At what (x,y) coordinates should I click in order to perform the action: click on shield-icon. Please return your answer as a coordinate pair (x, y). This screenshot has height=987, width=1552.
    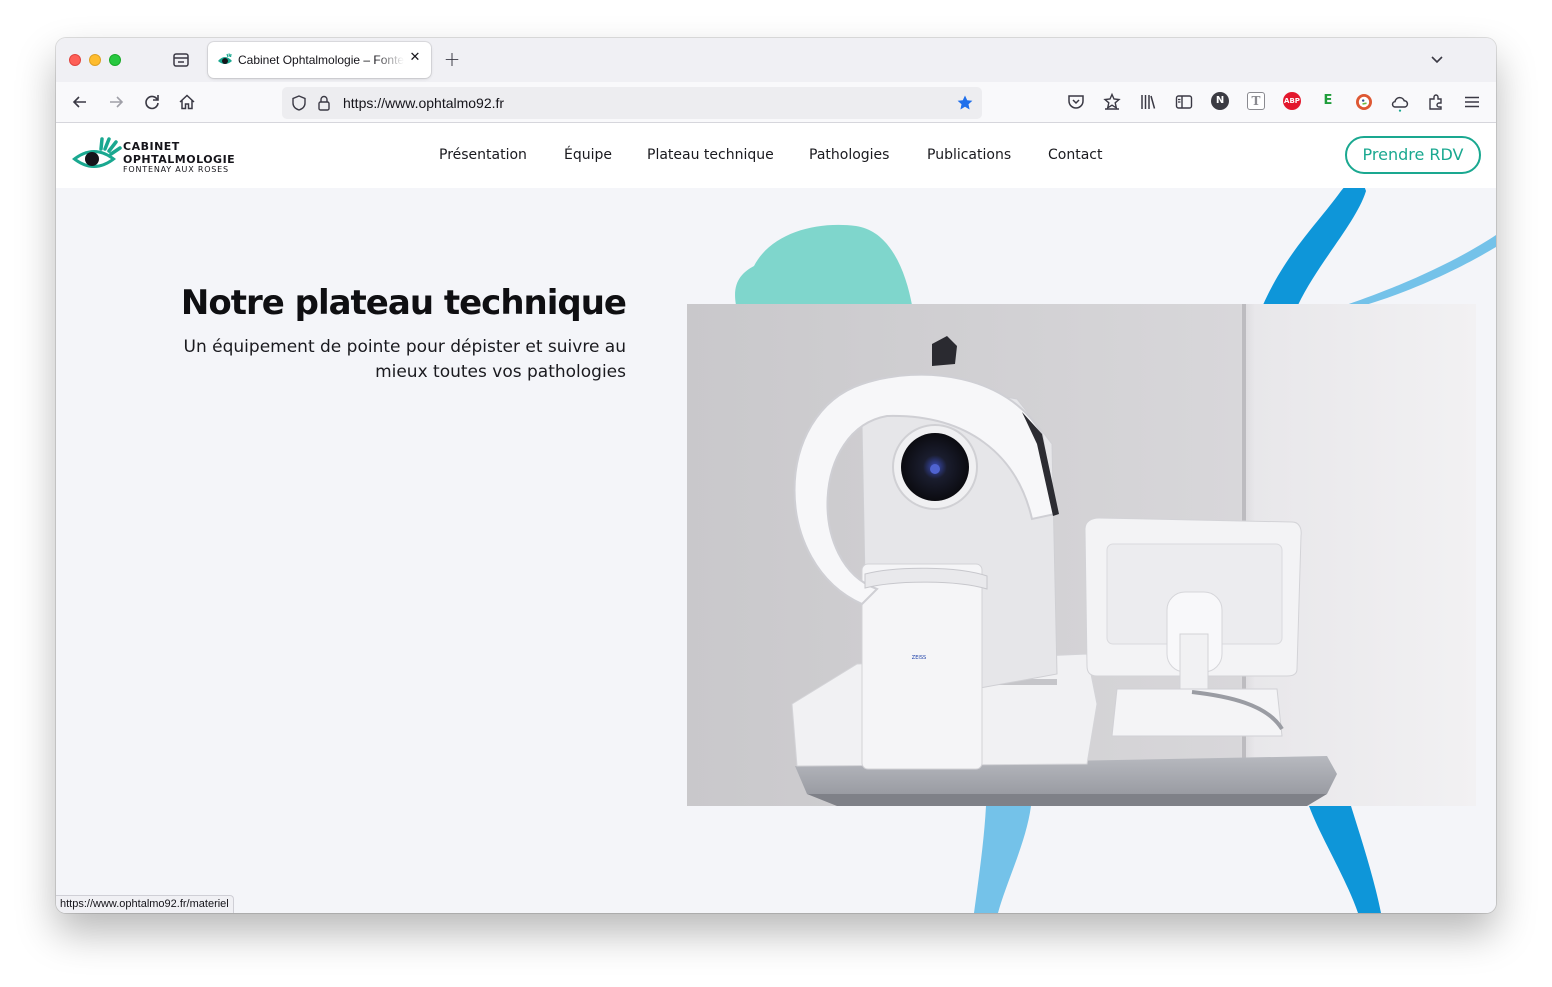
    Looking at the image, I should click on (299, 103).